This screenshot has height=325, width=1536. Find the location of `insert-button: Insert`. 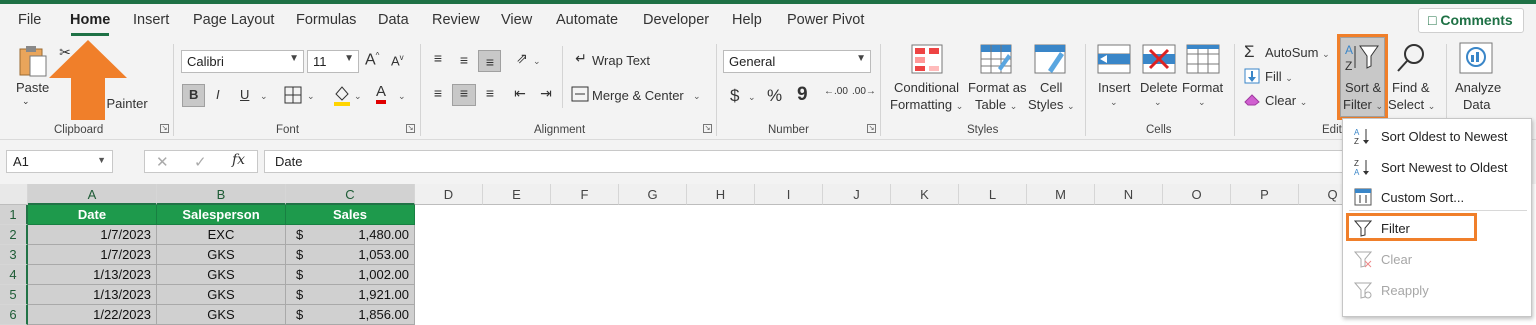

insert-button: Insert is located at coordinates (1114, 87).